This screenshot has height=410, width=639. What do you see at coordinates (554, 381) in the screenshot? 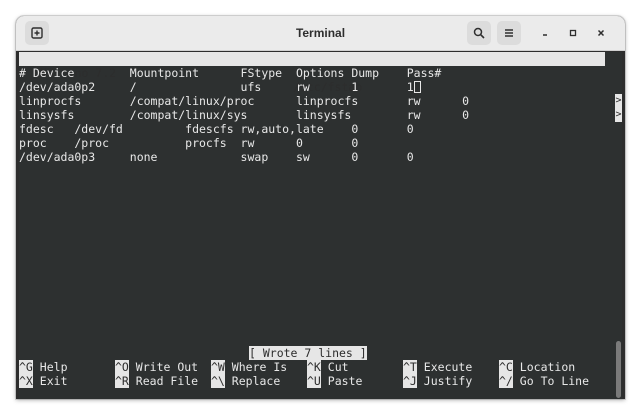
I see `shortcut-label: Go To Line` at bounding box center [554, 381].